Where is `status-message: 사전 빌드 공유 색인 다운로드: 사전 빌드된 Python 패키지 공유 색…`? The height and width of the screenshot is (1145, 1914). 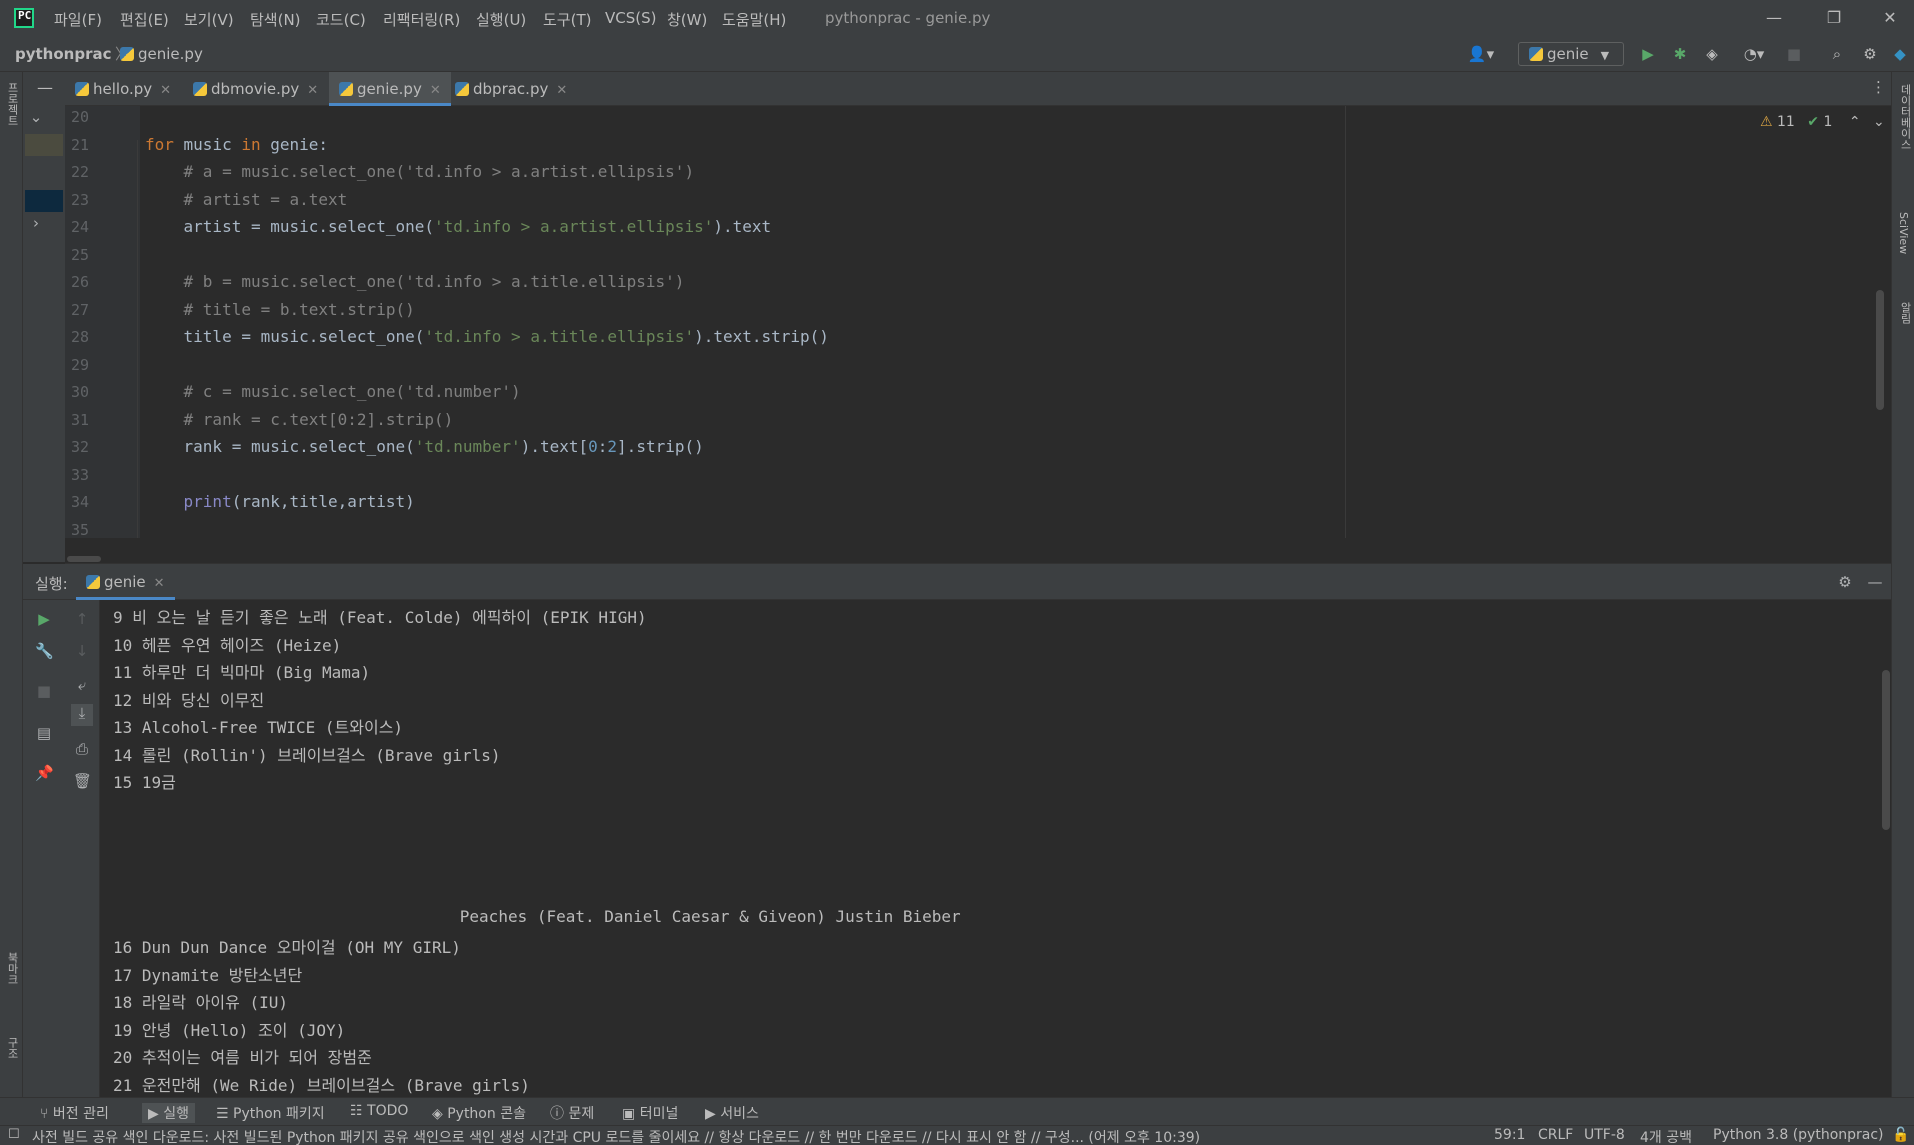
status-message: 사전 빌드 공유 색인 다운로드: 사전 빌드된 Python 패키지 공유 색… is located at coordinates (697, 1136).